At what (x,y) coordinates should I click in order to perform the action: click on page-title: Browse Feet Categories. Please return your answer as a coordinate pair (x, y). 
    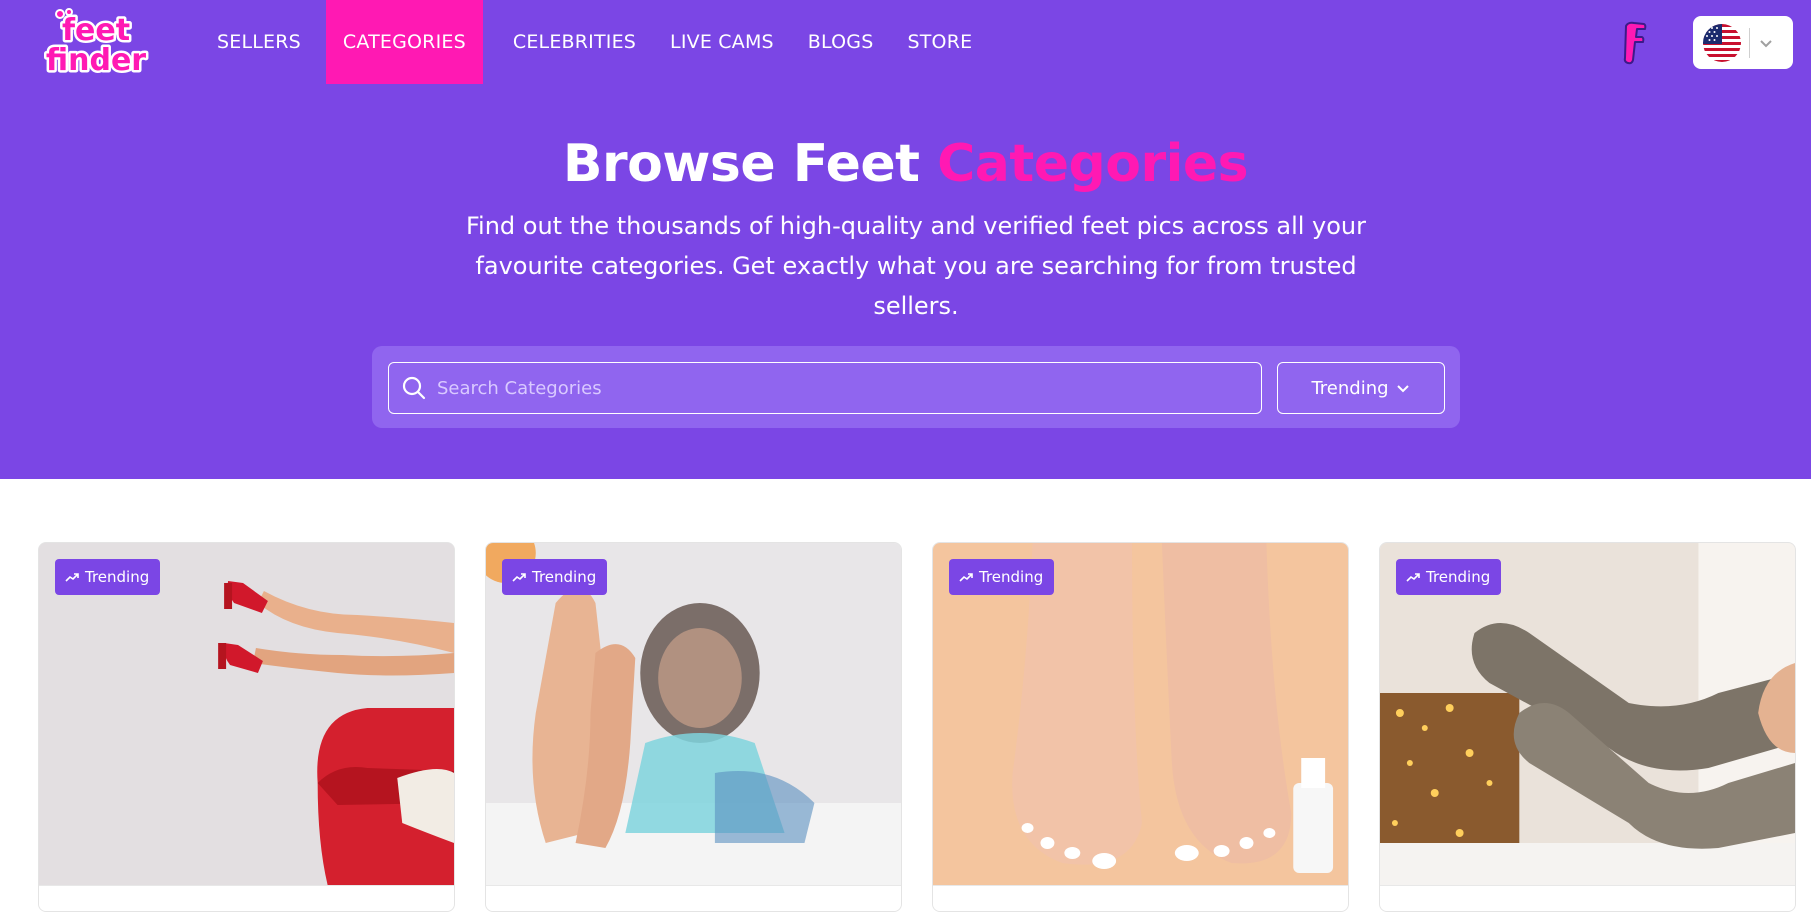
    Looking at the image, I should click on (905, 164).